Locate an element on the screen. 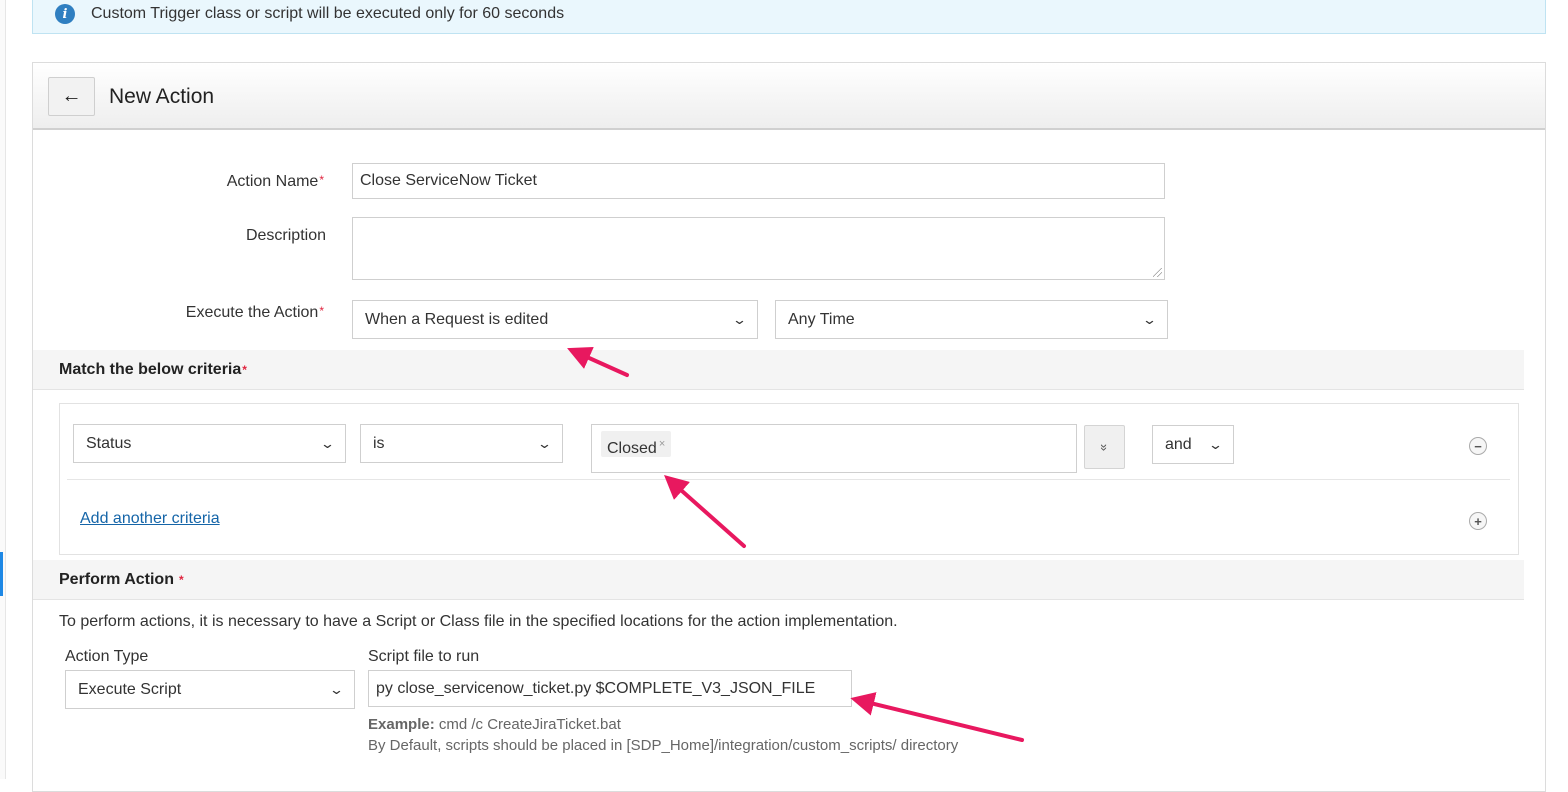  description-textarea is located at coordinates (758, 248).